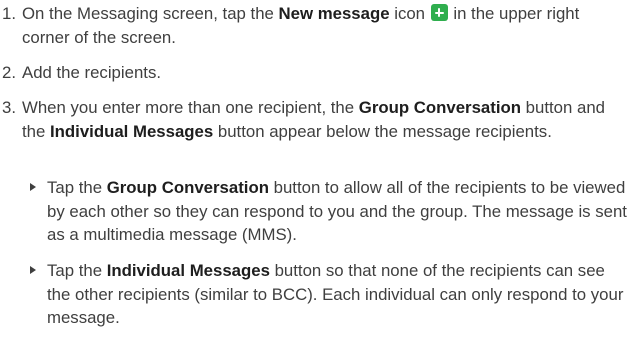  I want to click on step-number: 2., so click(9, 72).